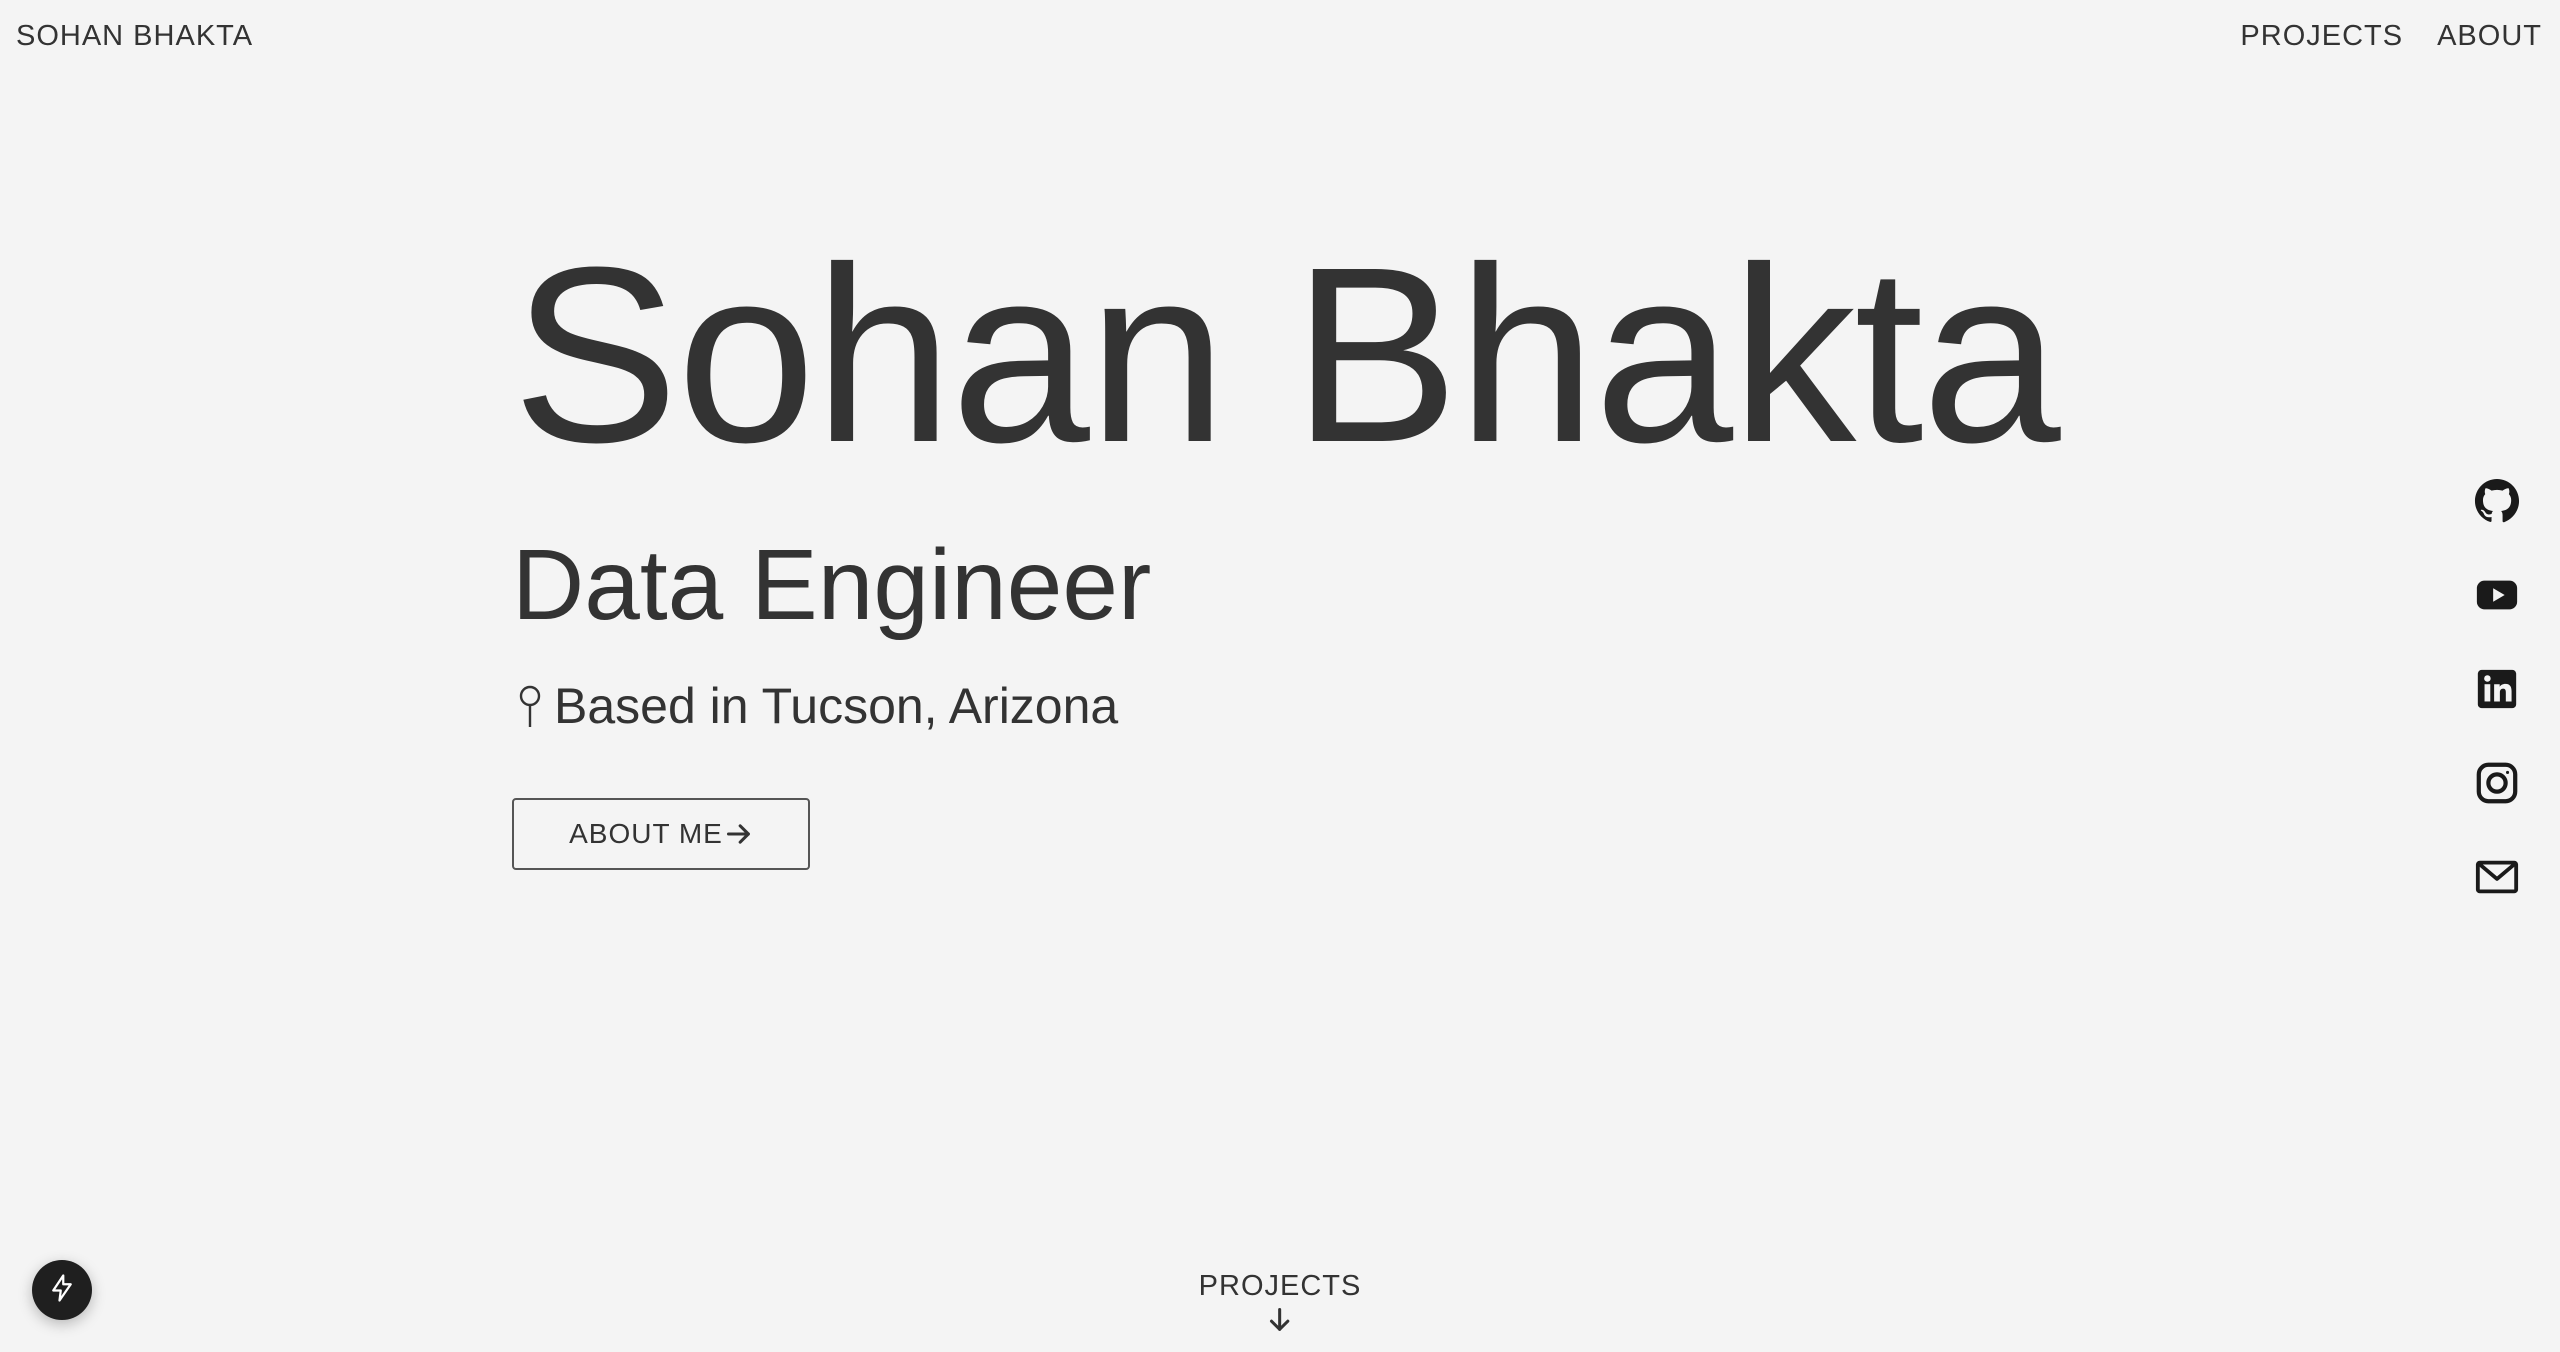  I want to click on lightning-icon, so click(62, 1290).